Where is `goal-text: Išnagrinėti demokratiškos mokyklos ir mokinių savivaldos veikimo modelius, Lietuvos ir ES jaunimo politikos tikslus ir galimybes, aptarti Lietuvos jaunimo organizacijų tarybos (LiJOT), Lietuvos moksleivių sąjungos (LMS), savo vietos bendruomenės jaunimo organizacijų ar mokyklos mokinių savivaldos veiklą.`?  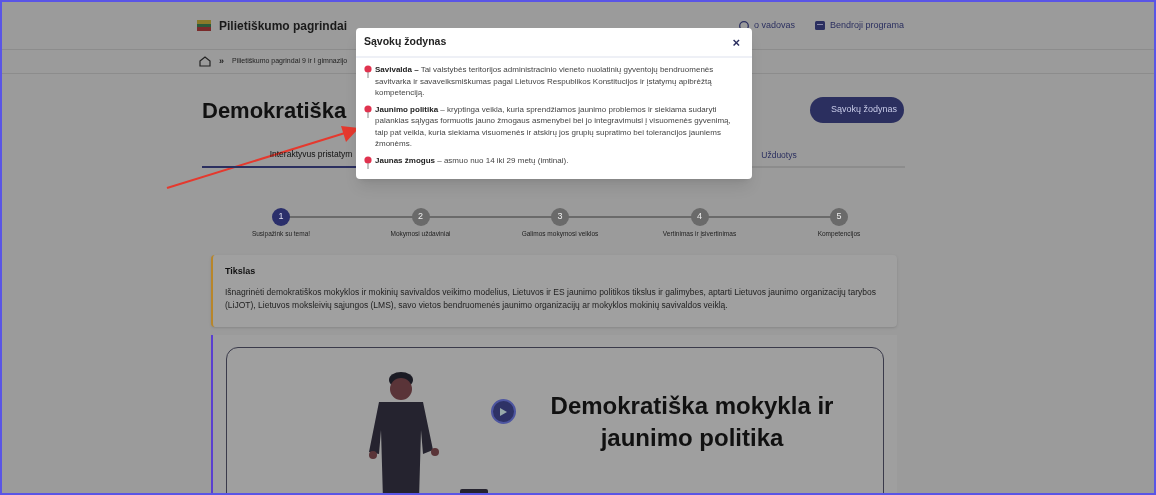
goal-text: Išnagrinėti demokratiškos mokyklos ir mokinių savivaldos veikimo modelius, Lietuvos ir ES jaunimo politikos tikslus ir galimybes, aptarti Lietuvos jaunimo organizacijų tarybos (LiJOT), Lietuvos moksleivių sąjungos (LMS), savo vietos bendruomenės jaunimo organizacijų ar mokyklos mokinių savivaldos veiklą. is located at coordinates (551, 298).